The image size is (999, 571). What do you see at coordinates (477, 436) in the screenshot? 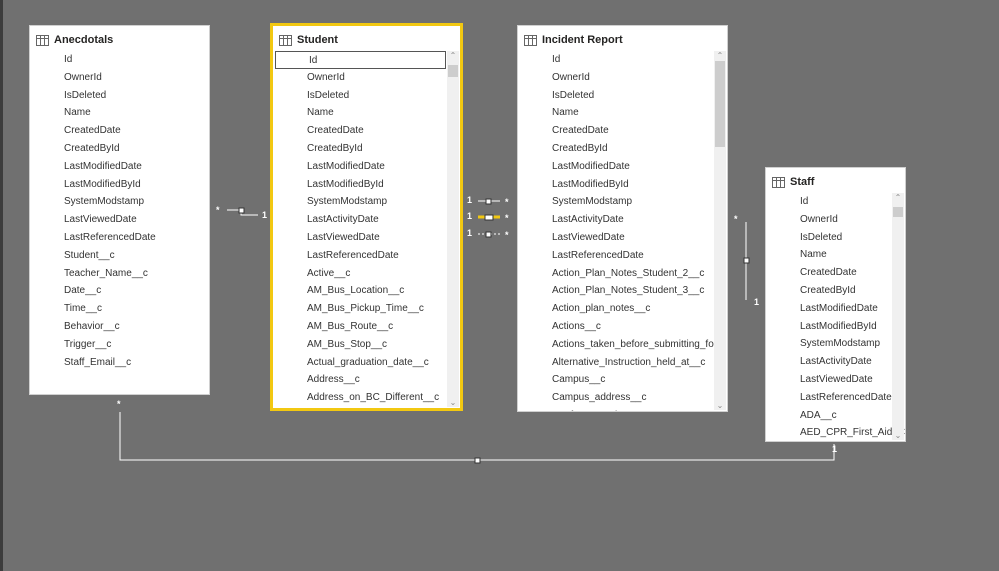
I see `rel-anecdotals-staff` at bounding box center [477, 436].